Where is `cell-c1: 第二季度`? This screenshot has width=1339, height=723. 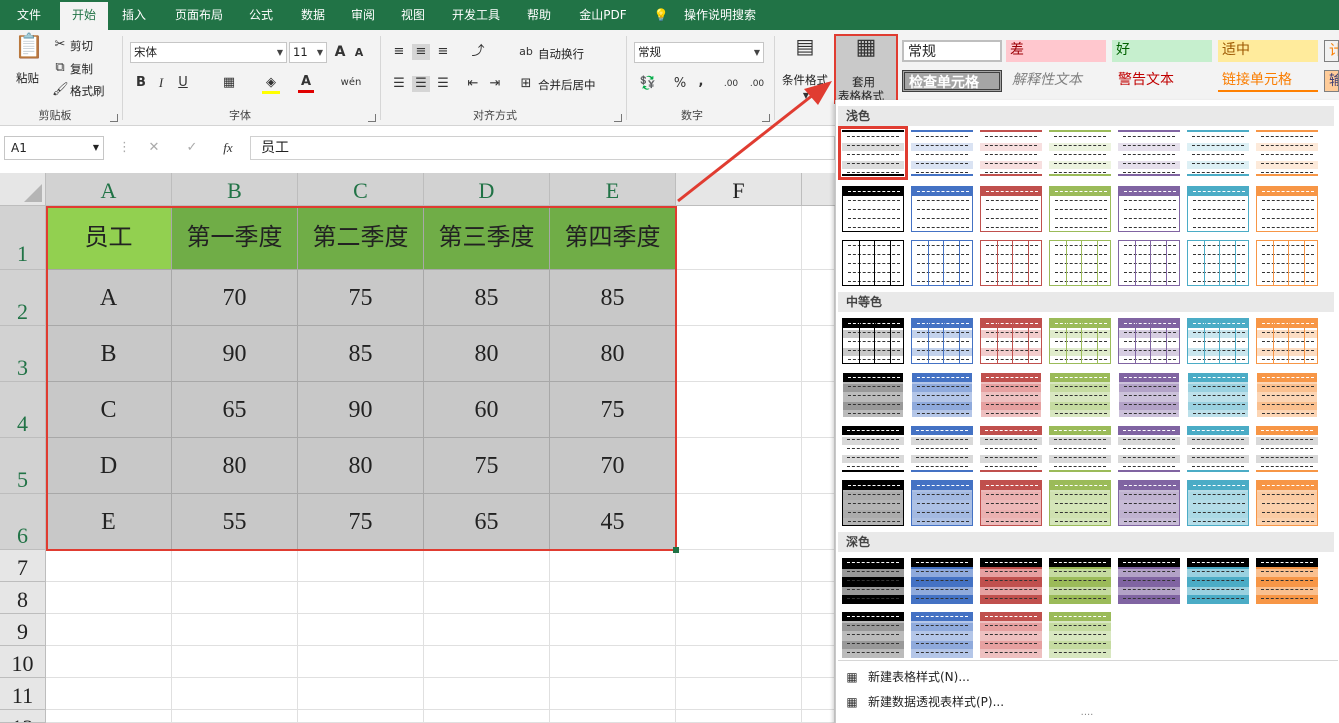
cell-c1: 第二季度 is located at coordinates (361, 238).